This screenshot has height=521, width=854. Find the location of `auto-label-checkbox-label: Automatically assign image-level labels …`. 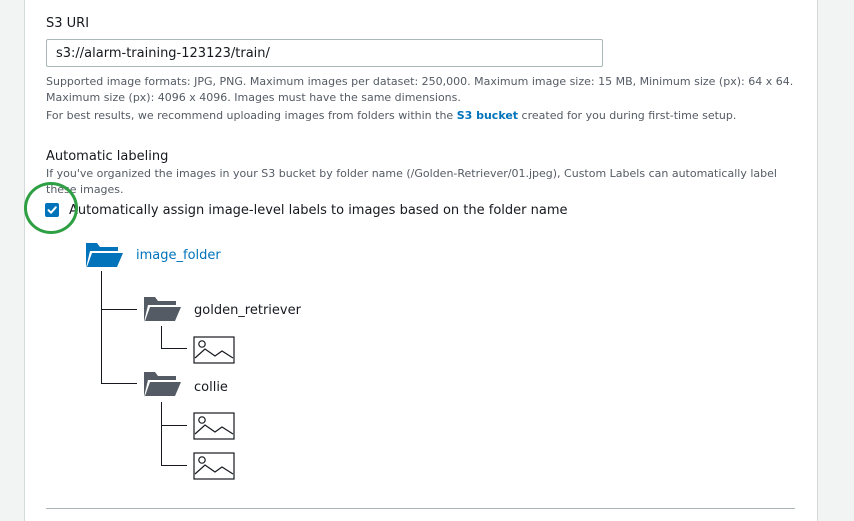

auto-label-checkbox-label: Automatically assign image-level labels … is located at coordinates (318, 210).